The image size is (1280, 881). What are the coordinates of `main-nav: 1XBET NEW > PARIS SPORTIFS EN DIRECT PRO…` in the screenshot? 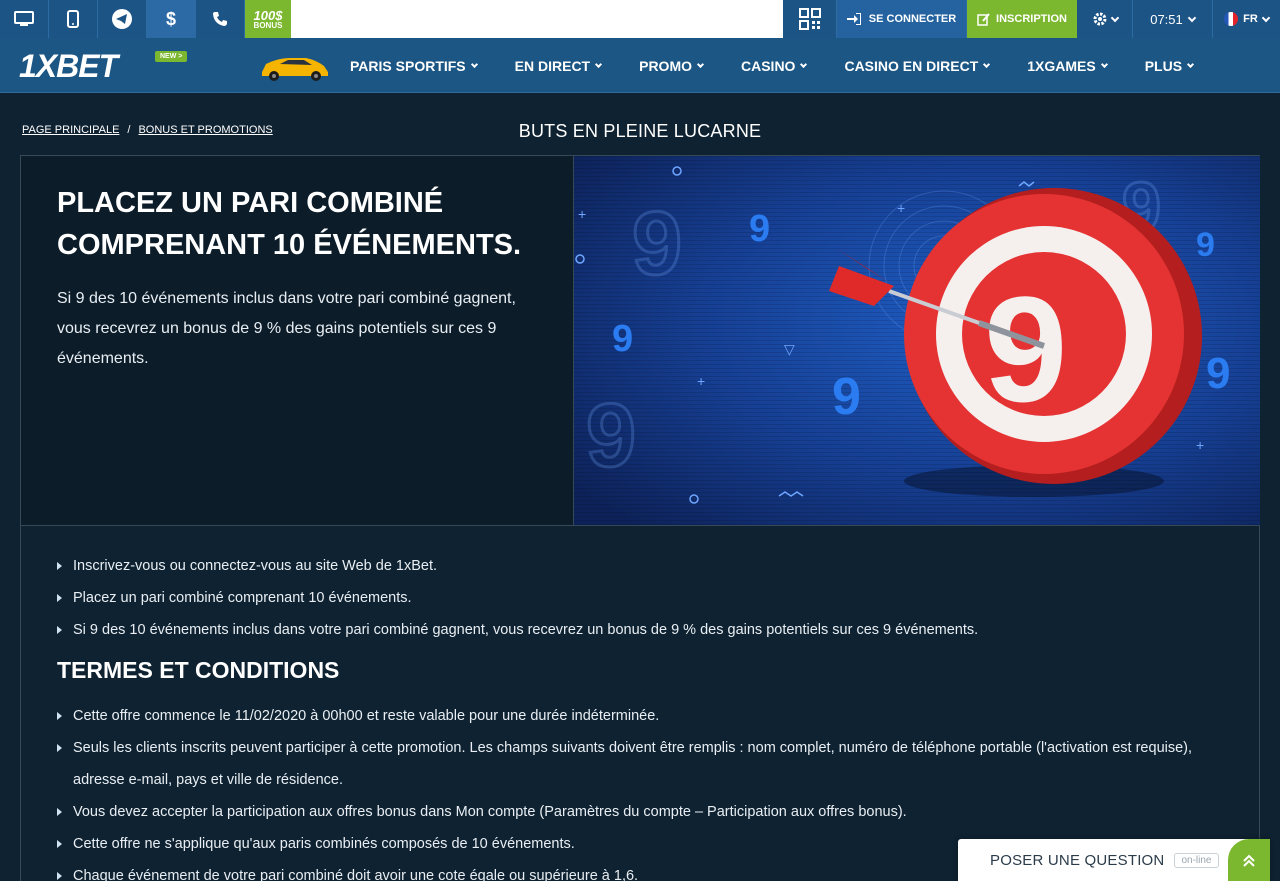 It's located at (640, 65).